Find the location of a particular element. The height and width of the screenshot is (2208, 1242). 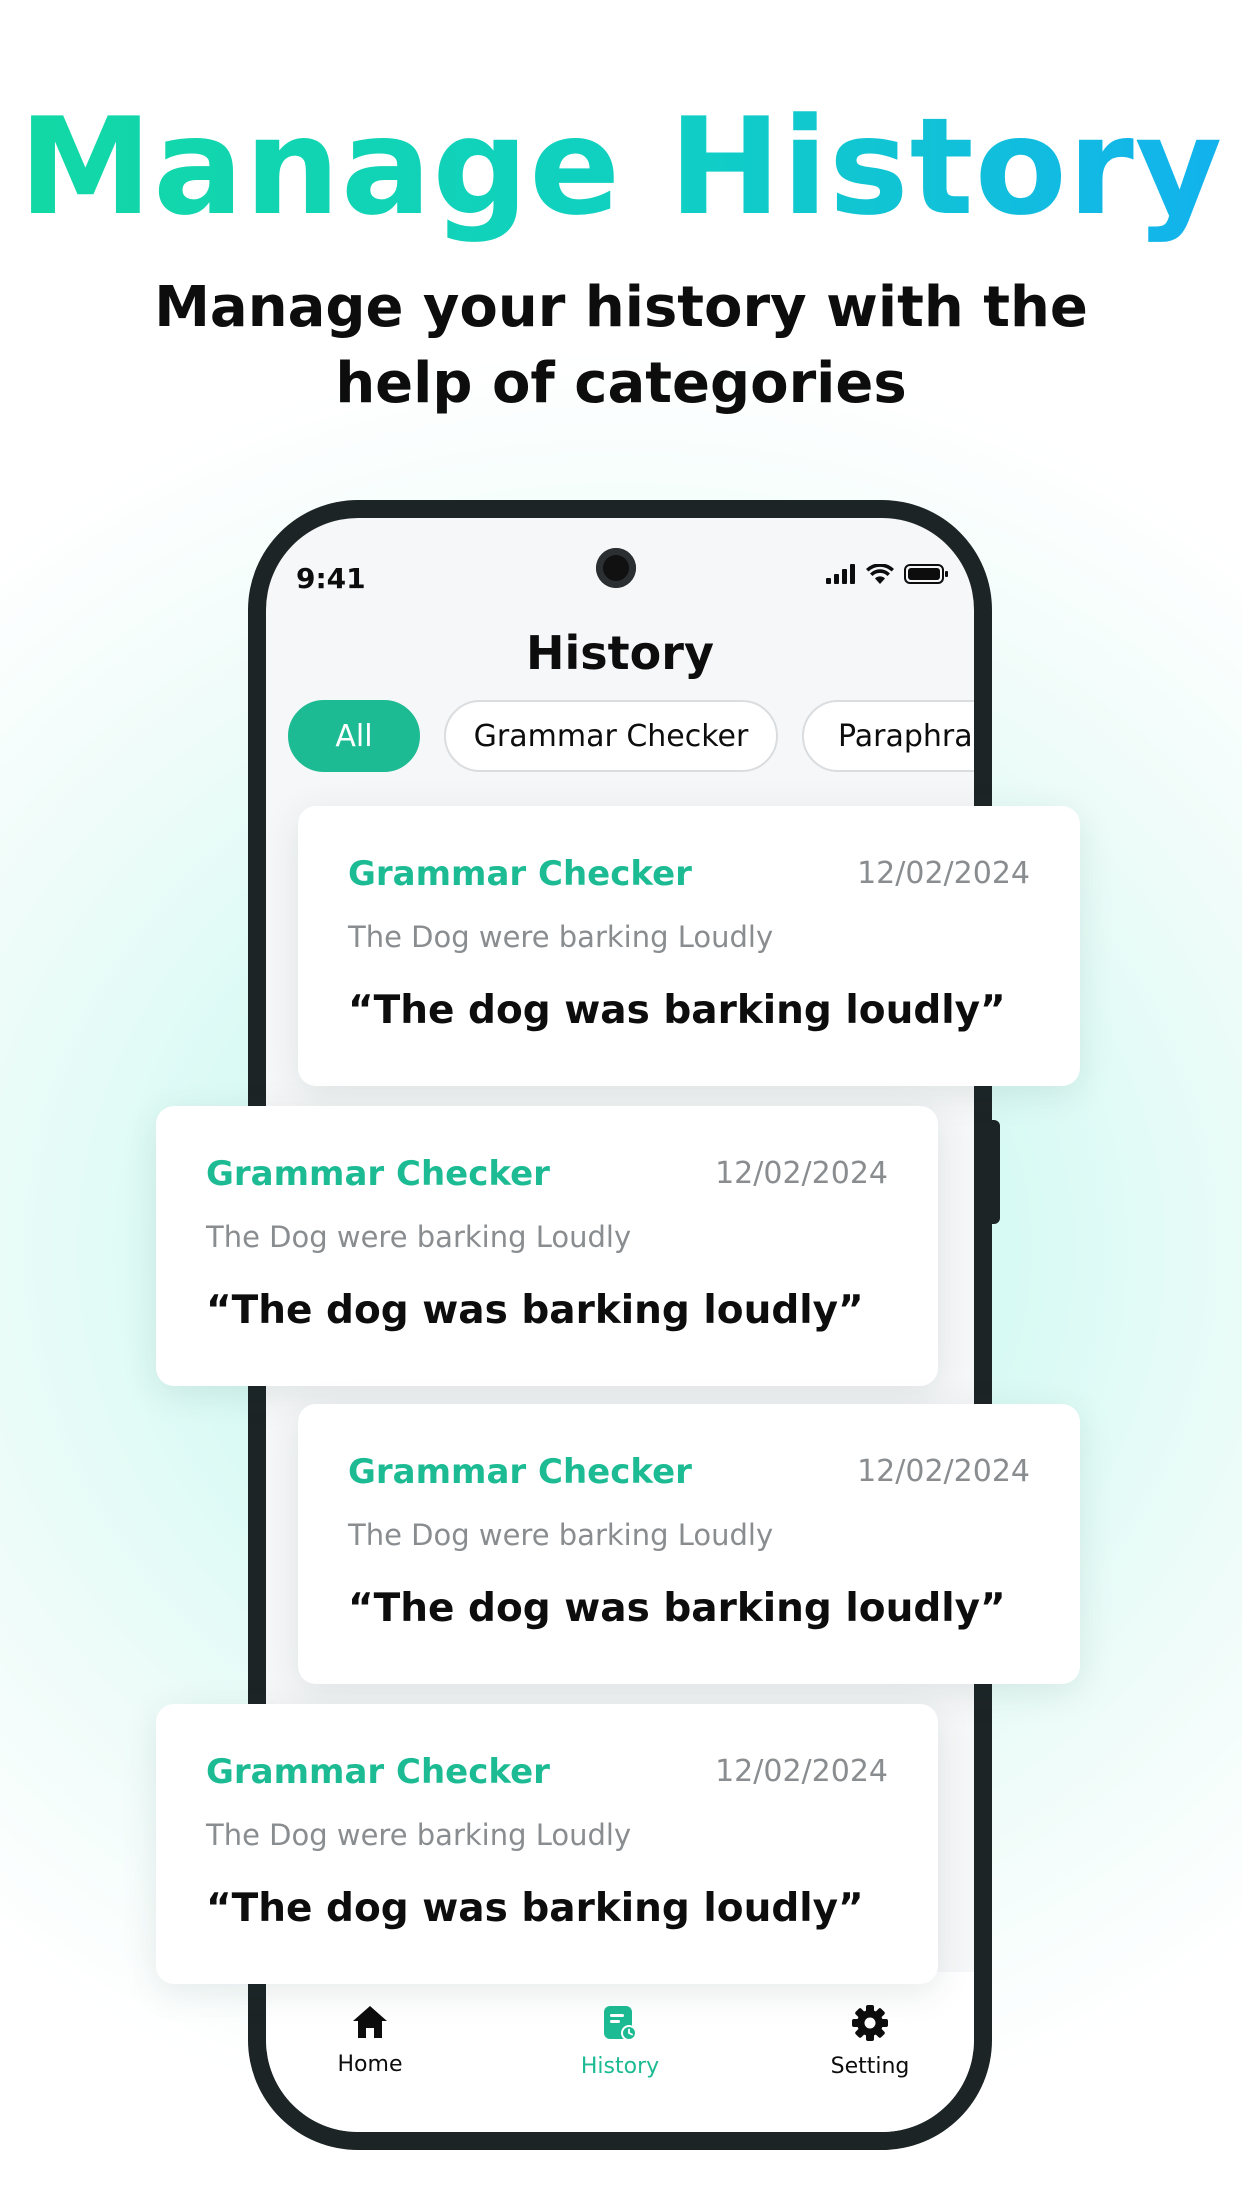

filter-chip-grammar-checker: Grammar Checker is located at coordinates (611, 736).